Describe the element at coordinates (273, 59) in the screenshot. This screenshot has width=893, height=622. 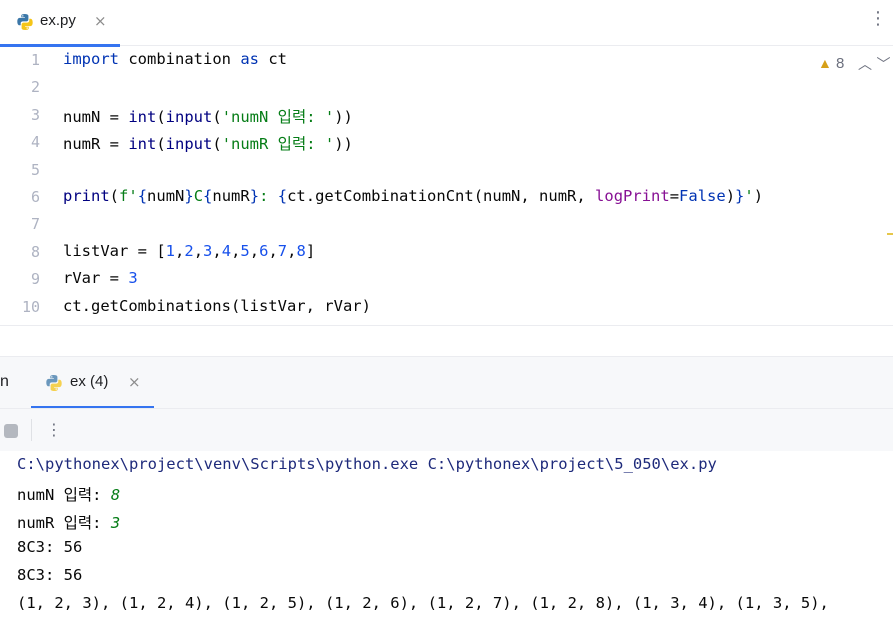
I see `code-token: ct` at that location.